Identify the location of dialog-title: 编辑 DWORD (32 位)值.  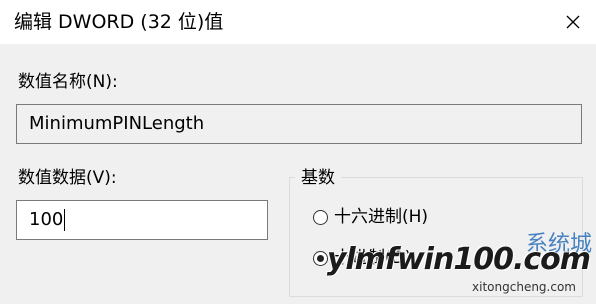
(119, 22).